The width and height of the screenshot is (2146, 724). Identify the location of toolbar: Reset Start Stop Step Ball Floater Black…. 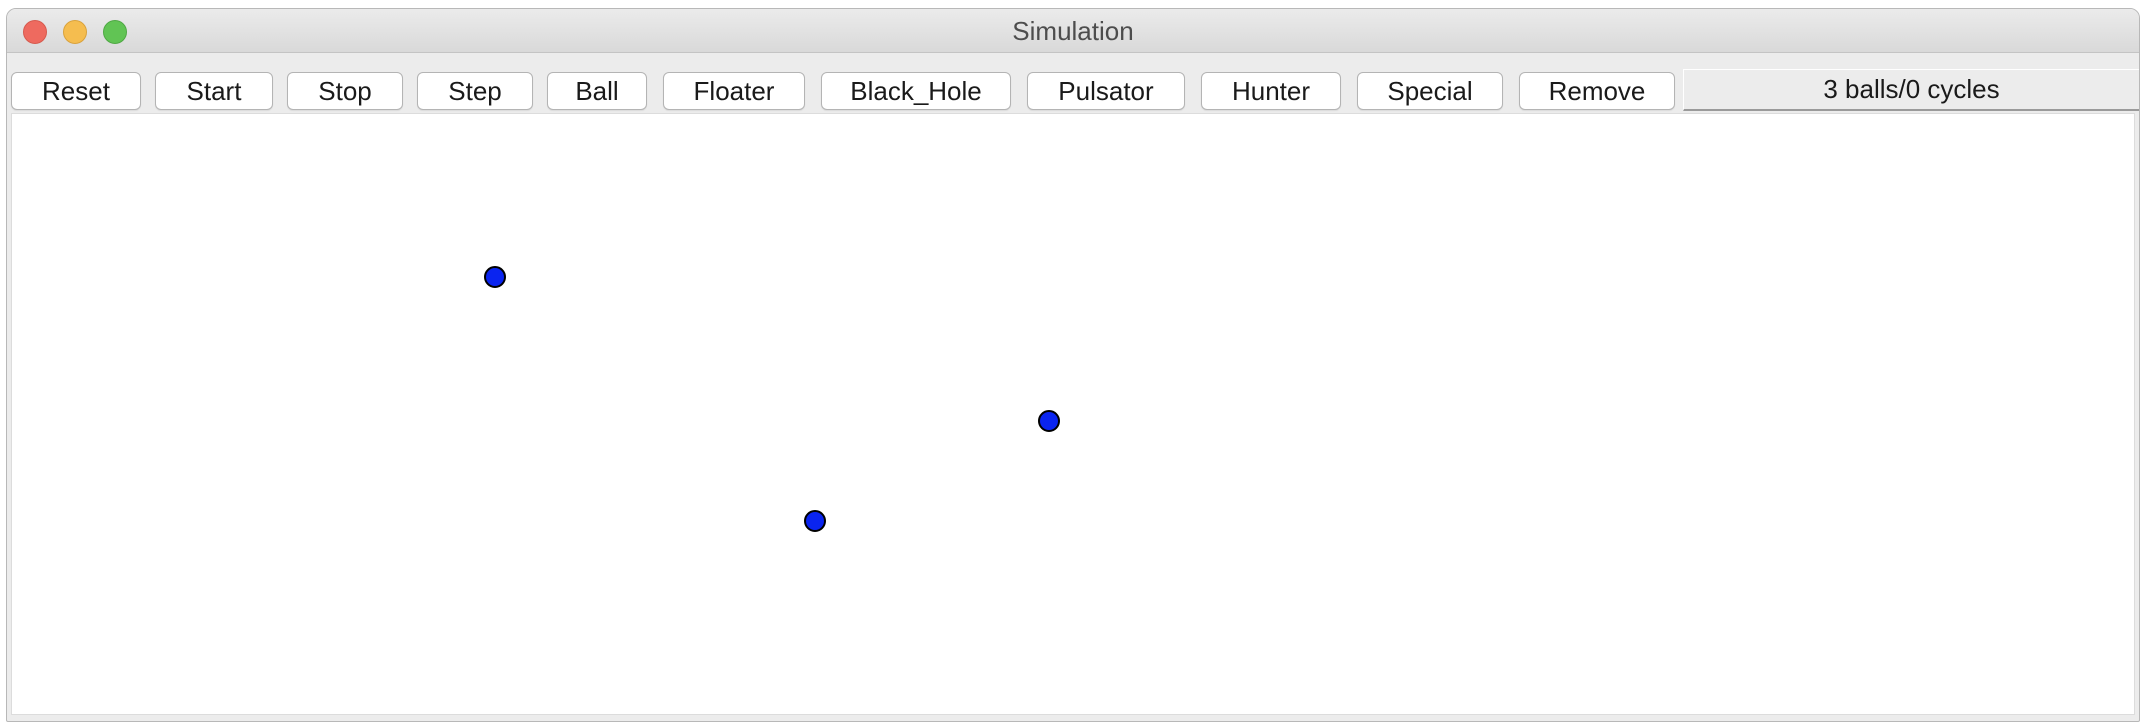
(1073, 87).